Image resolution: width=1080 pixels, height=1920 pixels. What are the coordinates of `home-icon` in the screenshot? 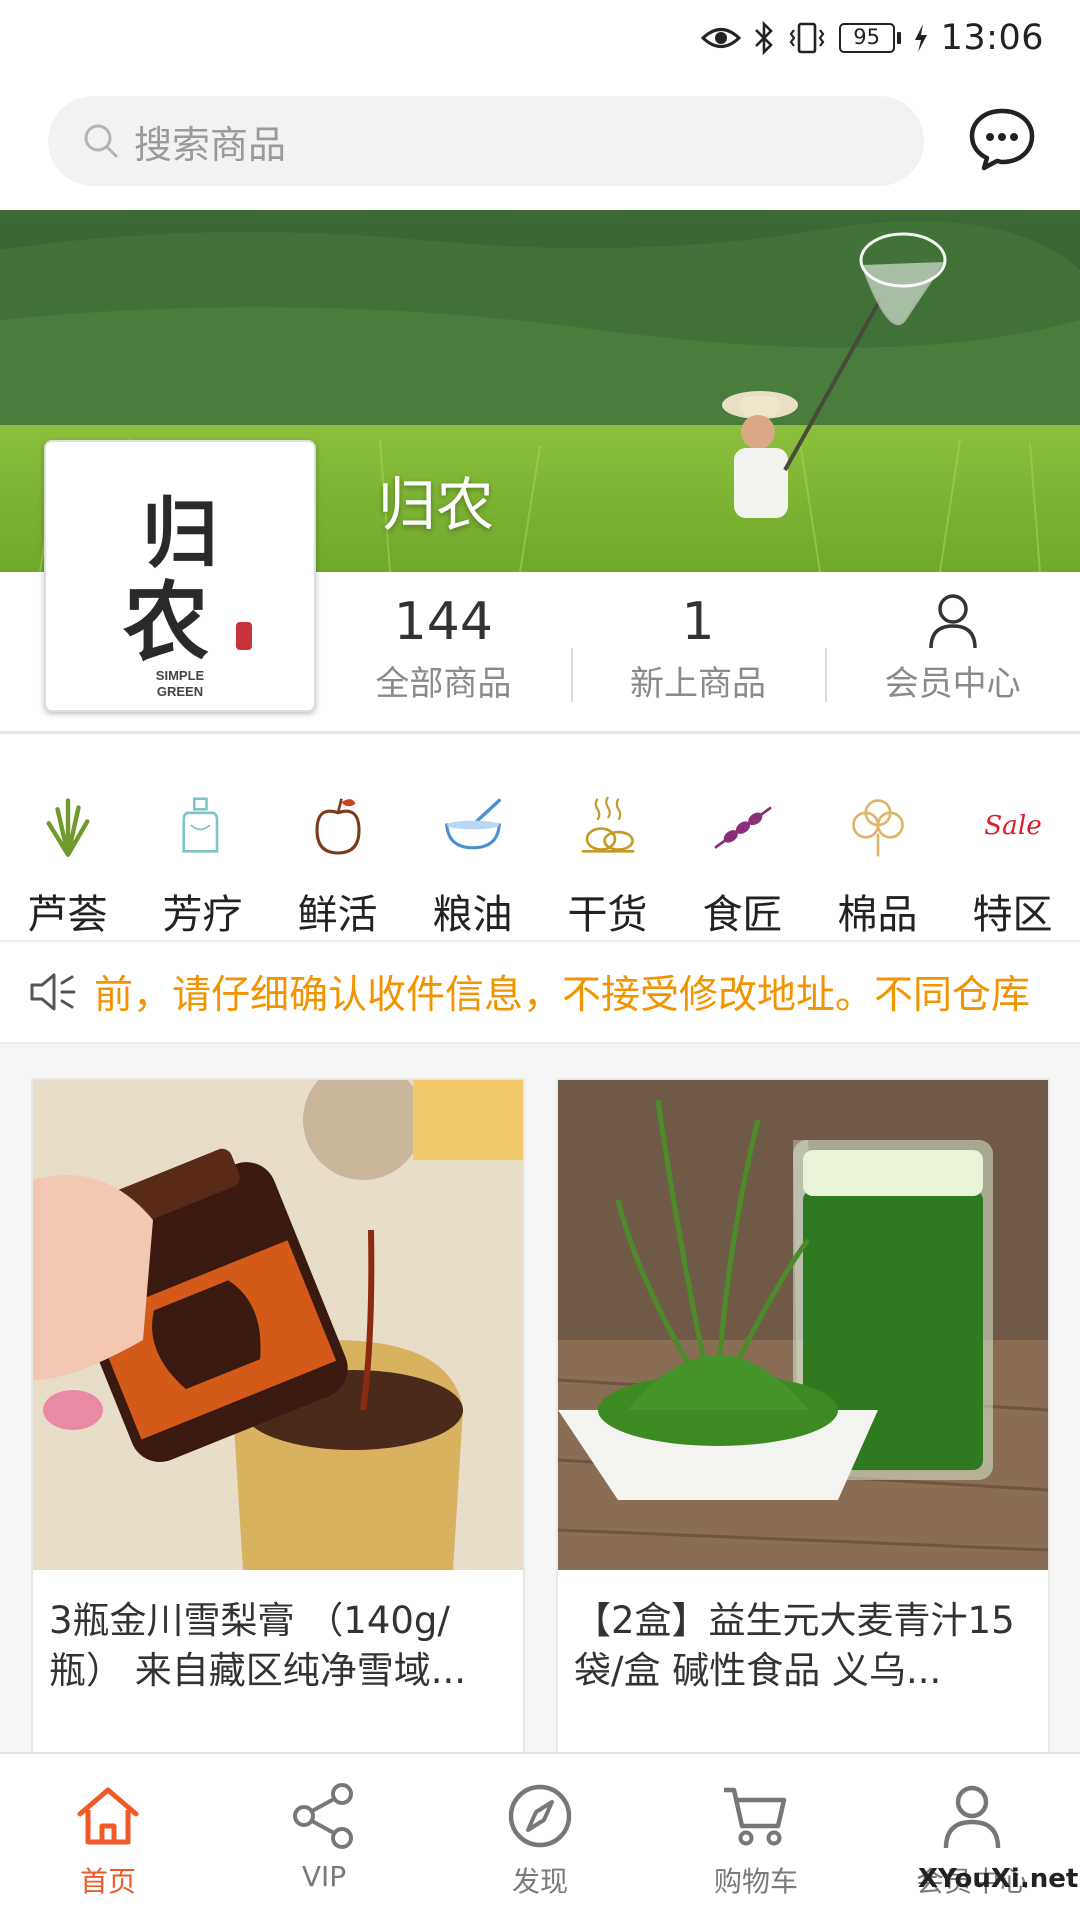 It's located at (108, 1816).